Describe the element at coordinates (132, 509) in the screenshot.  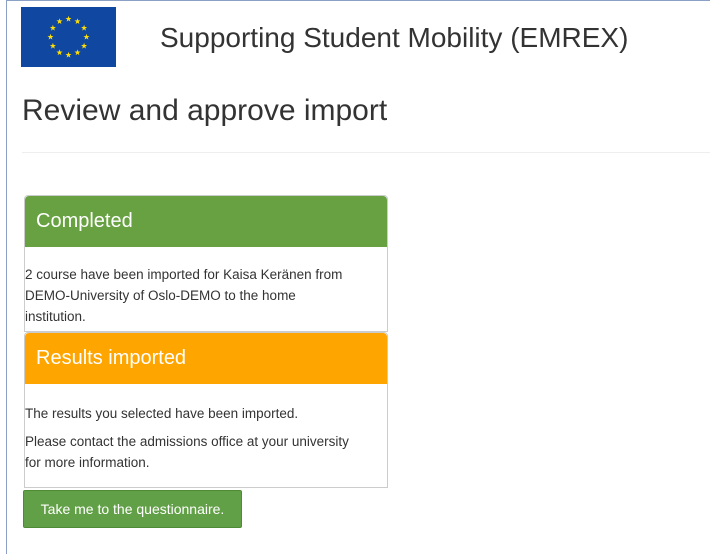
I see `take-questionnaire-button: Take me to the questionnaire.` at that location.